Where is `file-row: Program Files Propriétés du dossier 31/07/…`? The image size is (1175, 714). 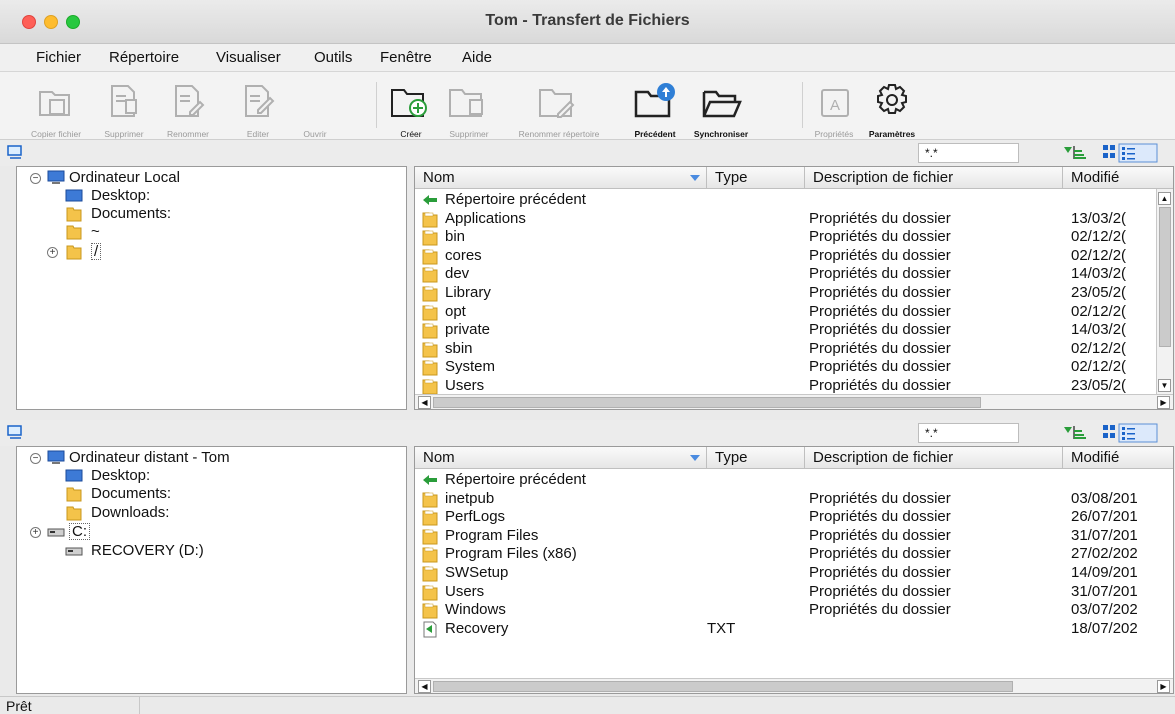 file-row: Program Files Propriétés du dossier 31/07/… is located at coordinates (794, 536).